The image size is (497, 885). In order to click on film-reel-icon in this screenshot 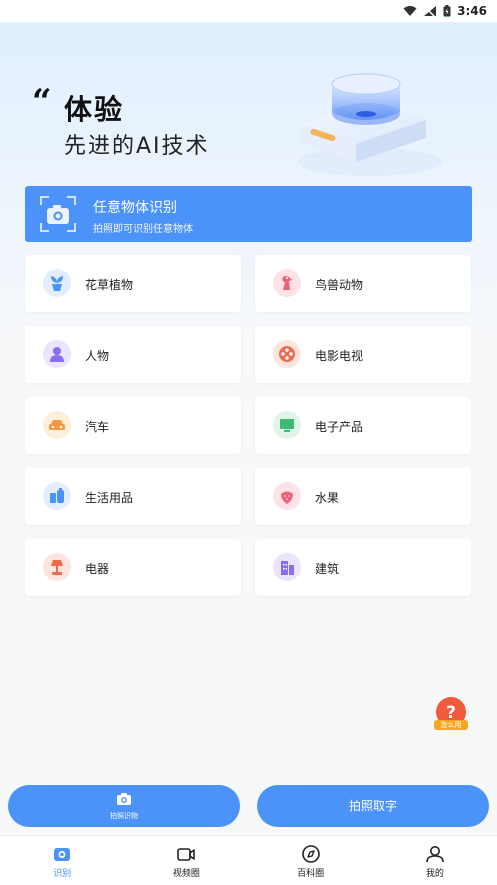, I will do `click(287, 354)`.